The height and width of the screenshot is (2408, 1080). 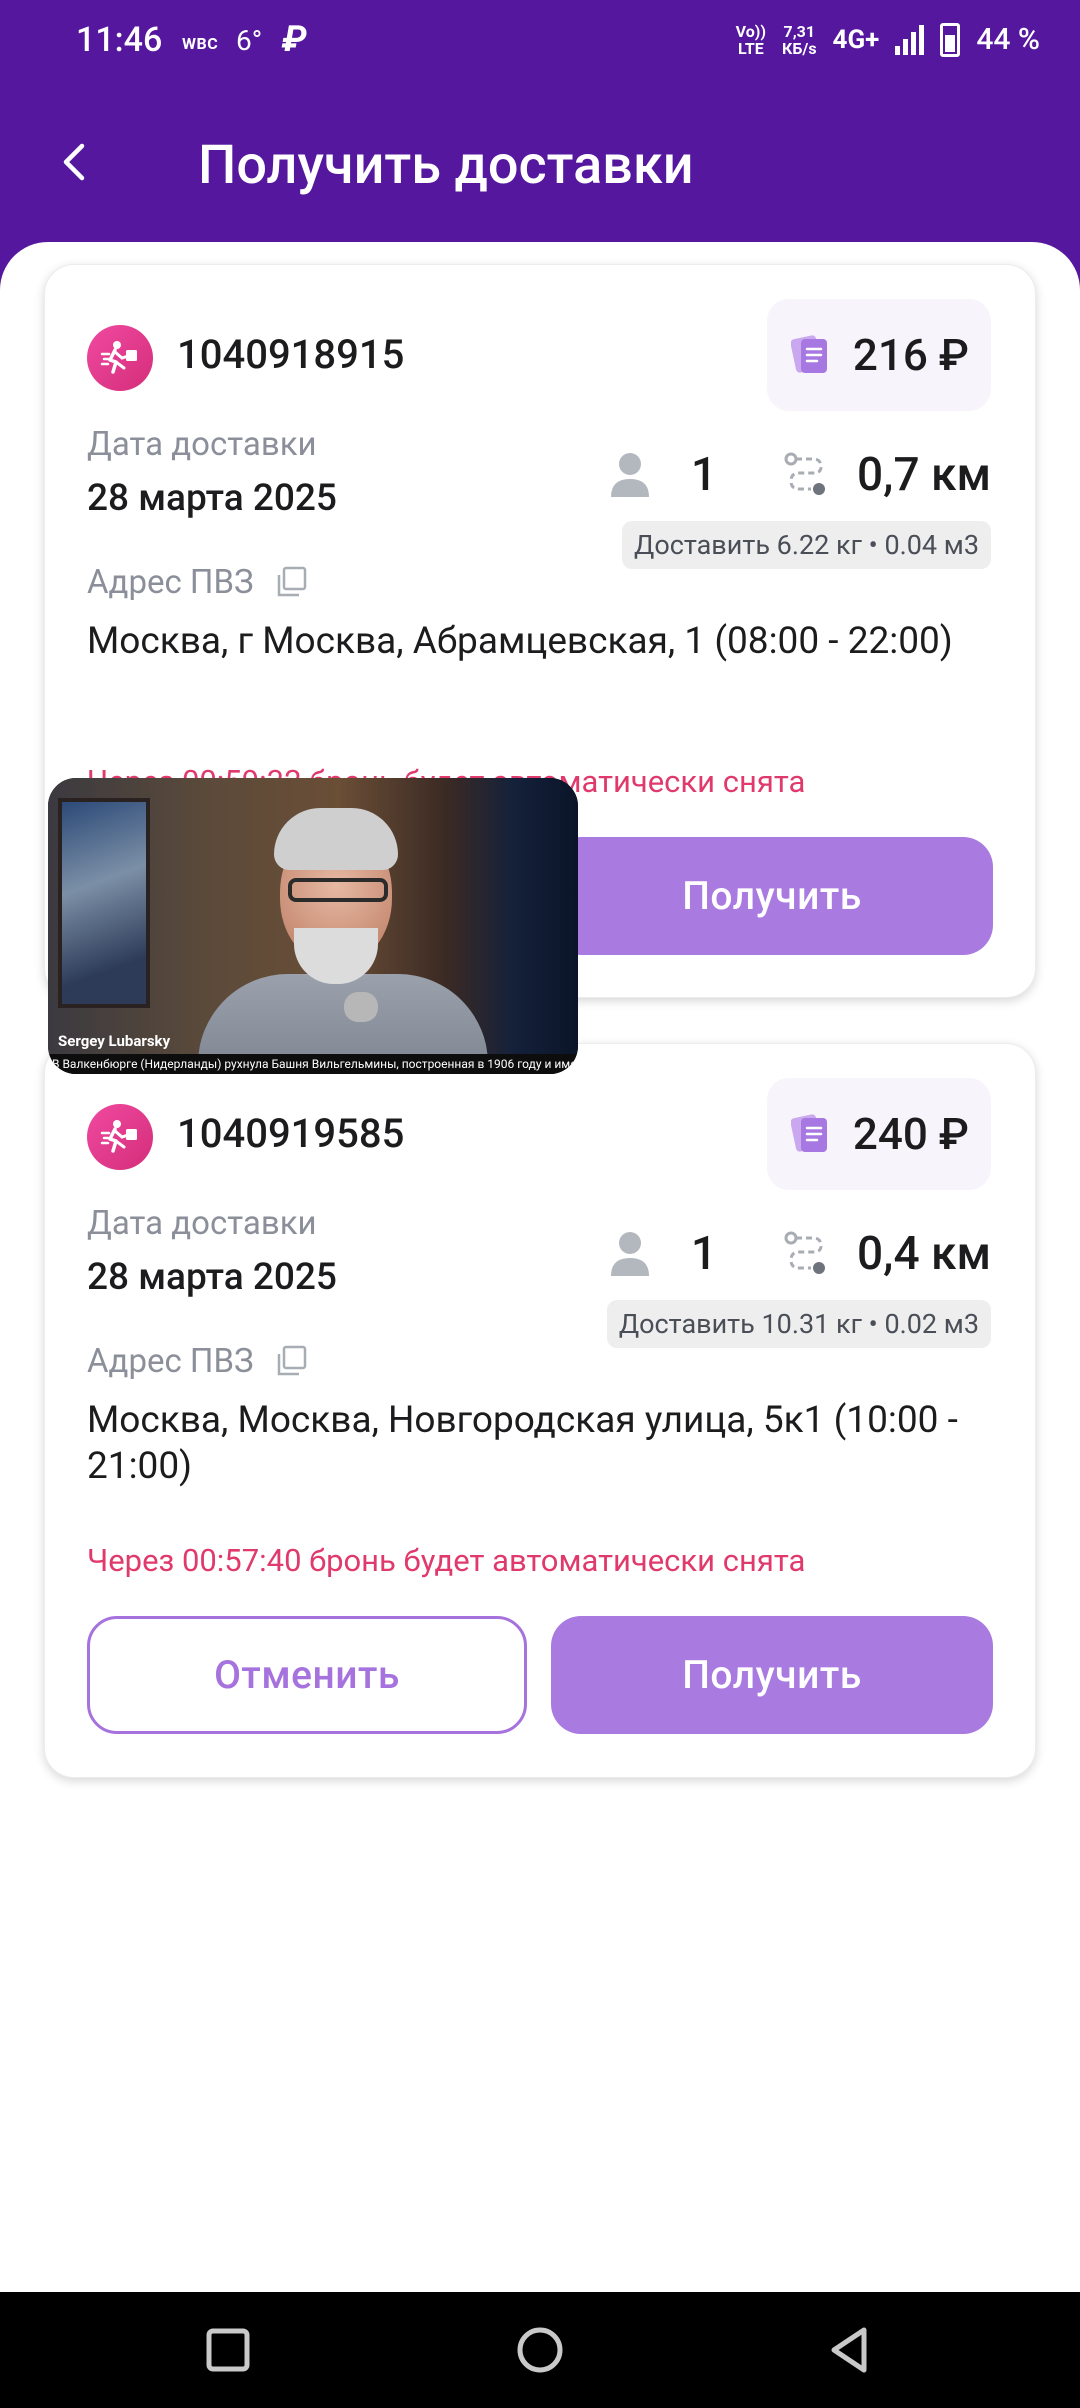 What do you see at coordinates (924, 475) in the screenshot?
I see `distance: 0,7 км` at bounding box center [924, 475].